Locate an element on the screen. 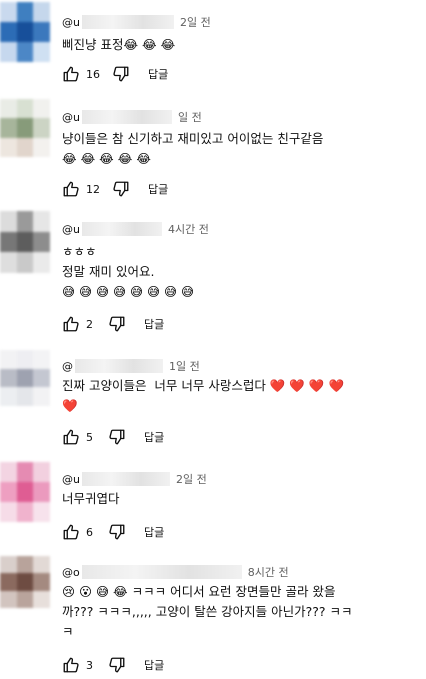 The image size is (426, 679). like-count: 12 is located at coordinates (93, 189).